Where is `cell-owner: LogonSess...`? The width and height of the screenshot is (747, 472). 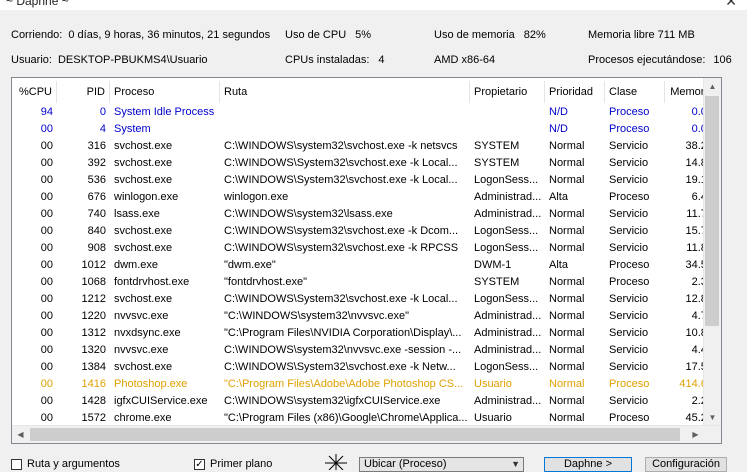
cell-owner: LogonSess... is located at coordinates (506, 299).